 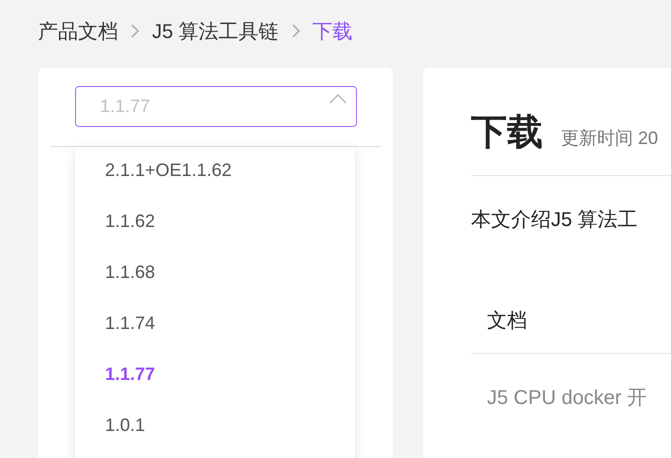 I want to click on caret-icon, so click(x=338, y=99).